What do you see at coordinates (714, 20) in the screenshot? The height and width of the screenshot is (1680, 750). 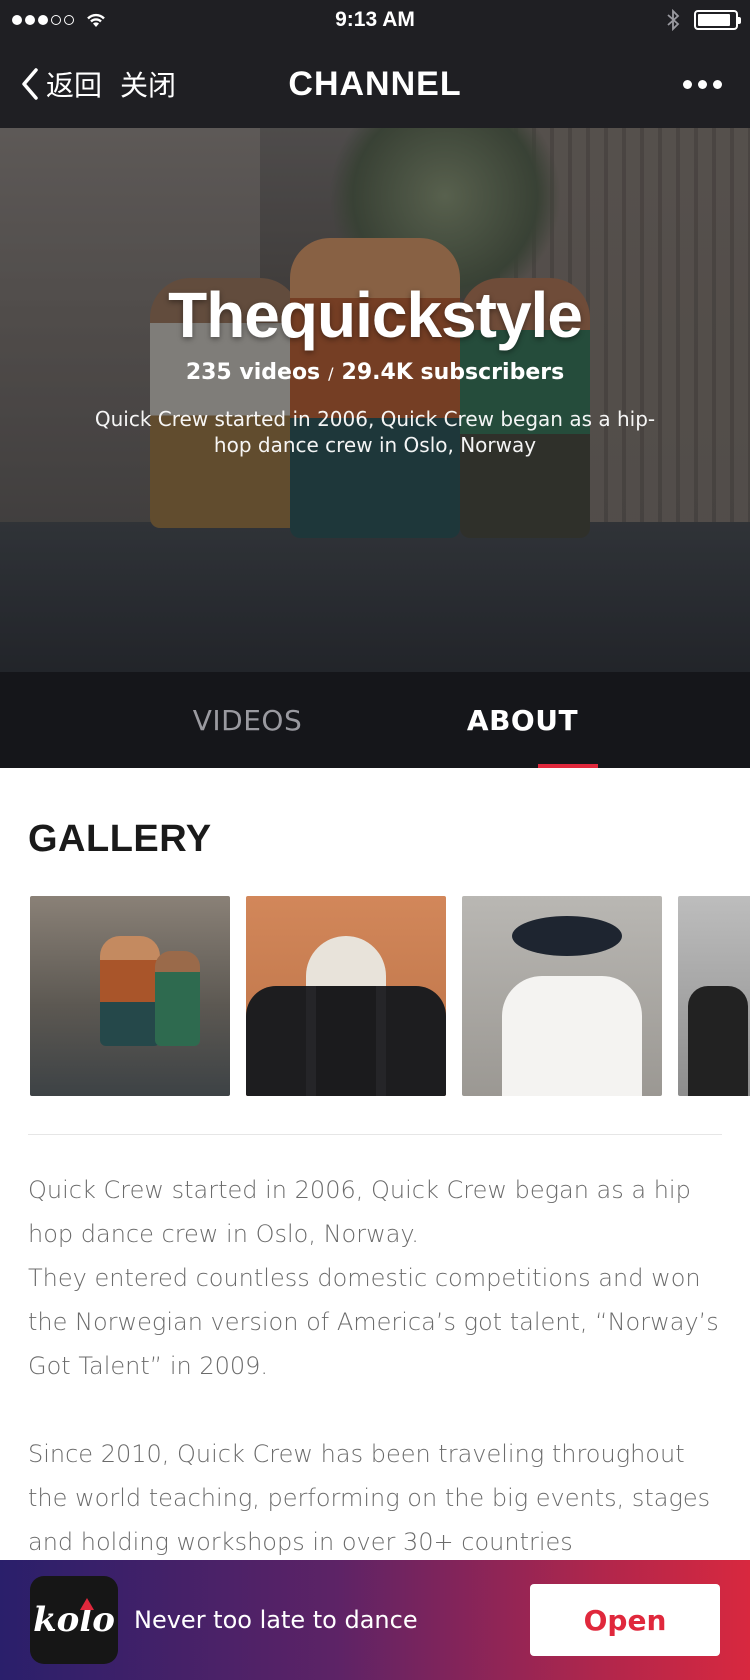 I see `battery-fill` at bounding box center [714, 20].